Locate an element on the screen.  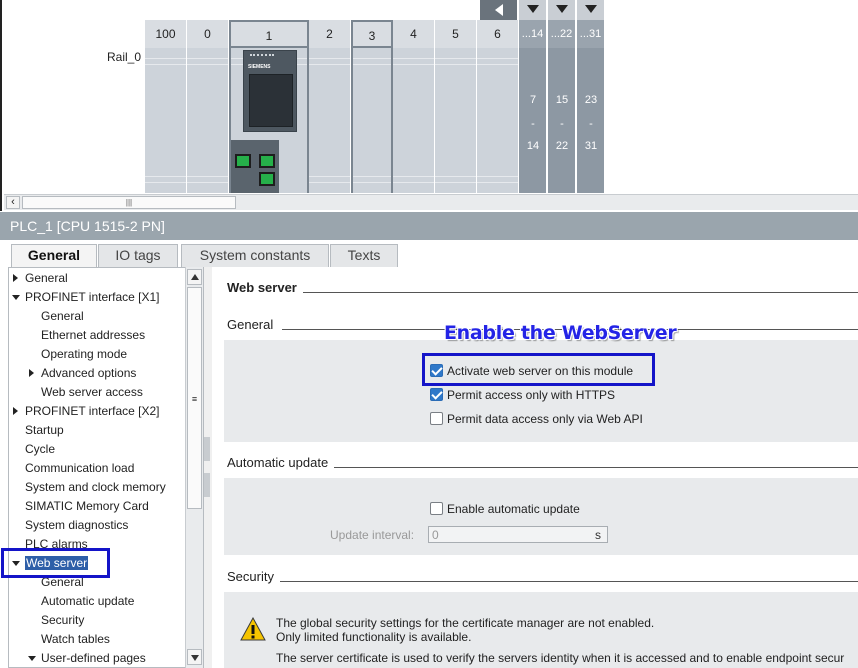
tree-item-watch-tables: Watch tables is located at coordinates (59, 639).